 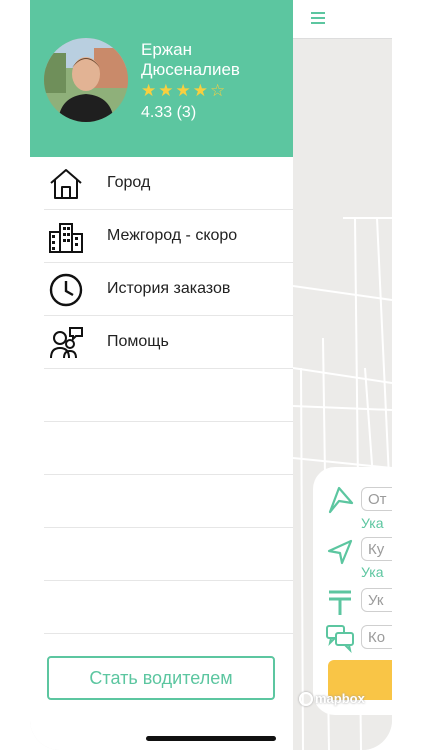 What do you see at coordinates (376, 499) in the screenshot?
I see `from-input: От` at bounding box center [376, 499].